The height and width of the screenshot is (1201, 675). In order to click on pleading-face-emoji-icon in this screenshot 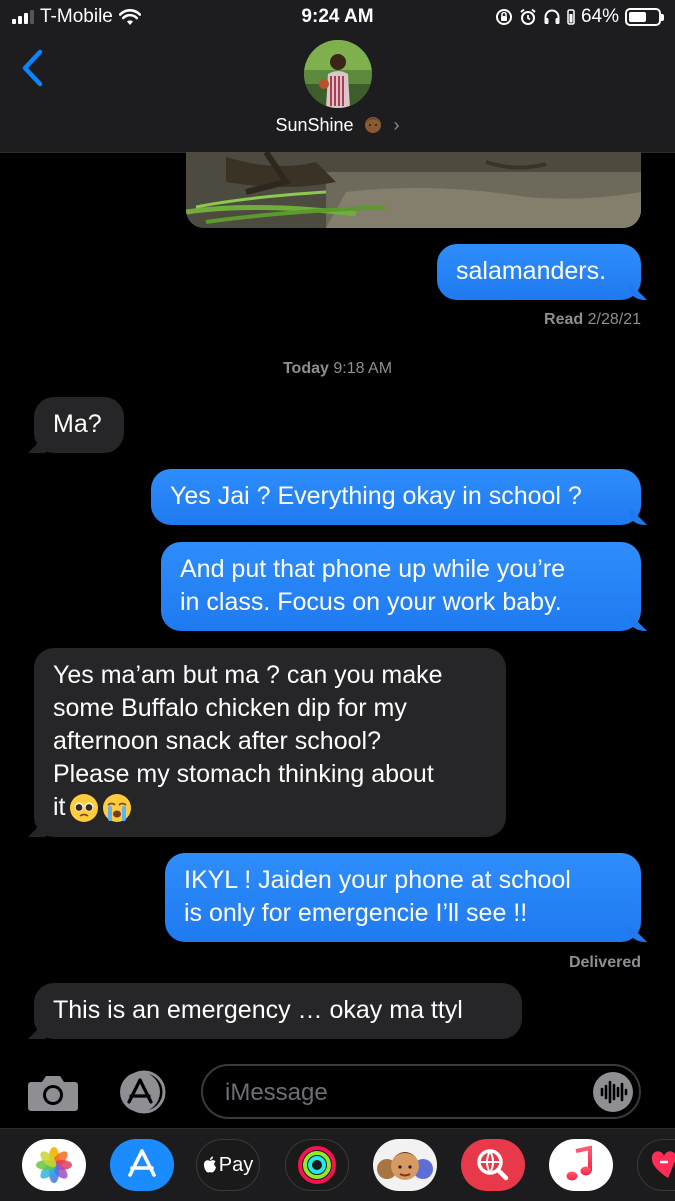, I will do `click(83, 807)`.